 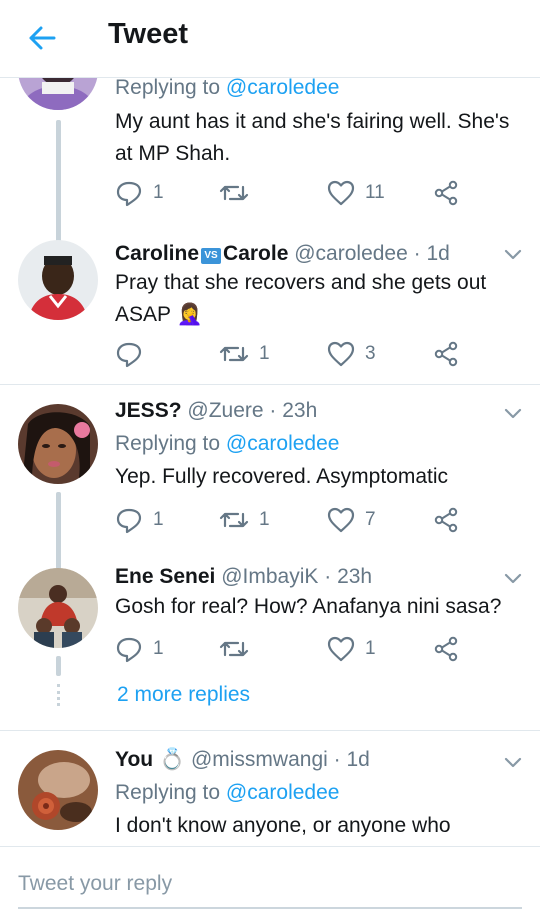 I want to click on like-count: 1, so click(x=370, y=648).